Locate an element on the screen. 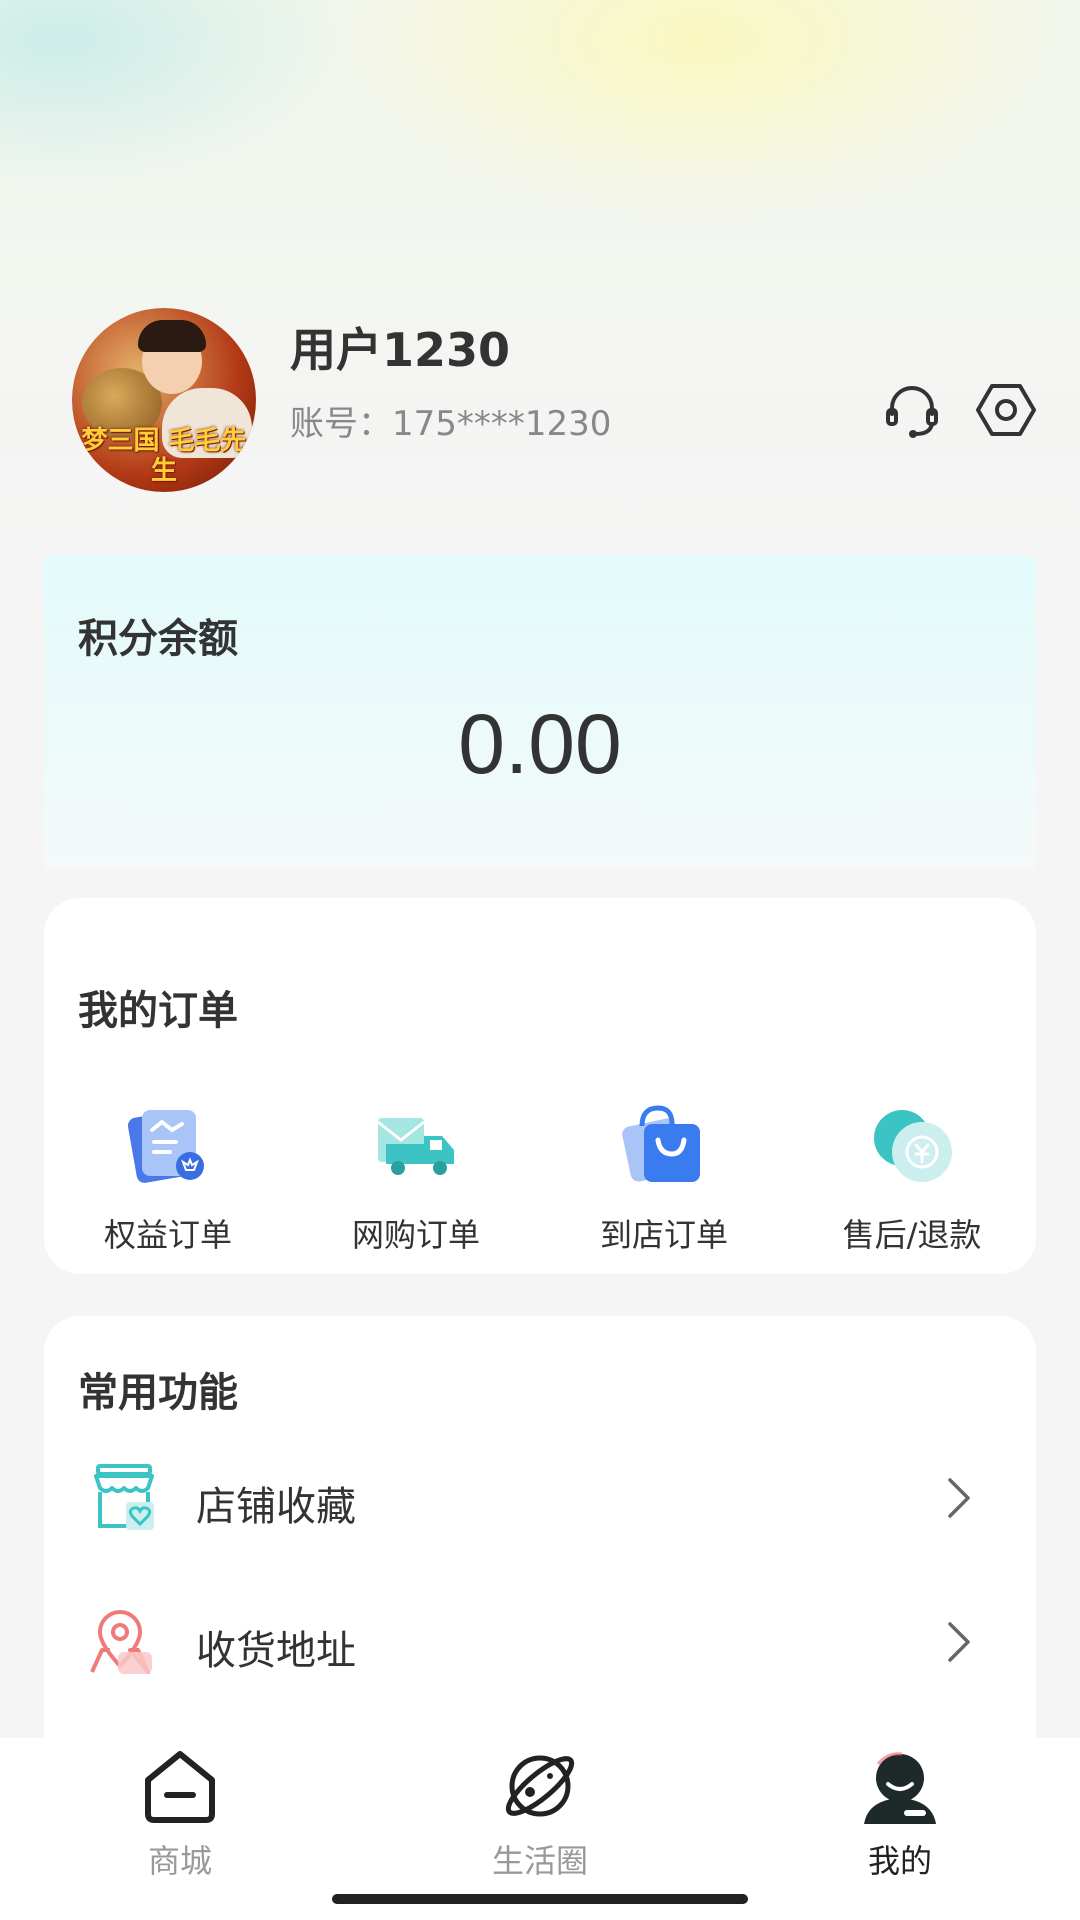 This screenshot has height=1920, width=1080. functions-title: 常用功能 is located at coordinates (158, 1393).